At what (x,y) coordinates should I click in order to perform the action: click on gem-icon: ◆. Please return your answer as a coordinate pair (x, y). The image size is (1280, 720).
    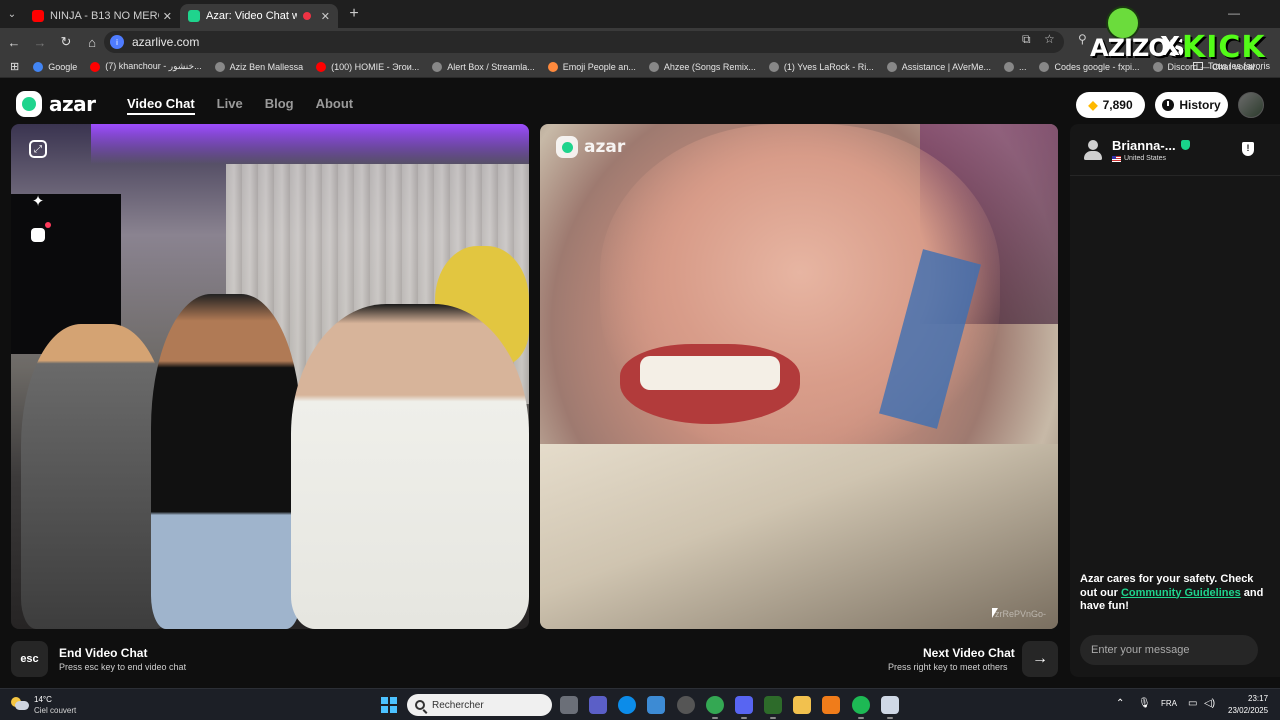
    Looking at the image, I should click on (1093, 105).